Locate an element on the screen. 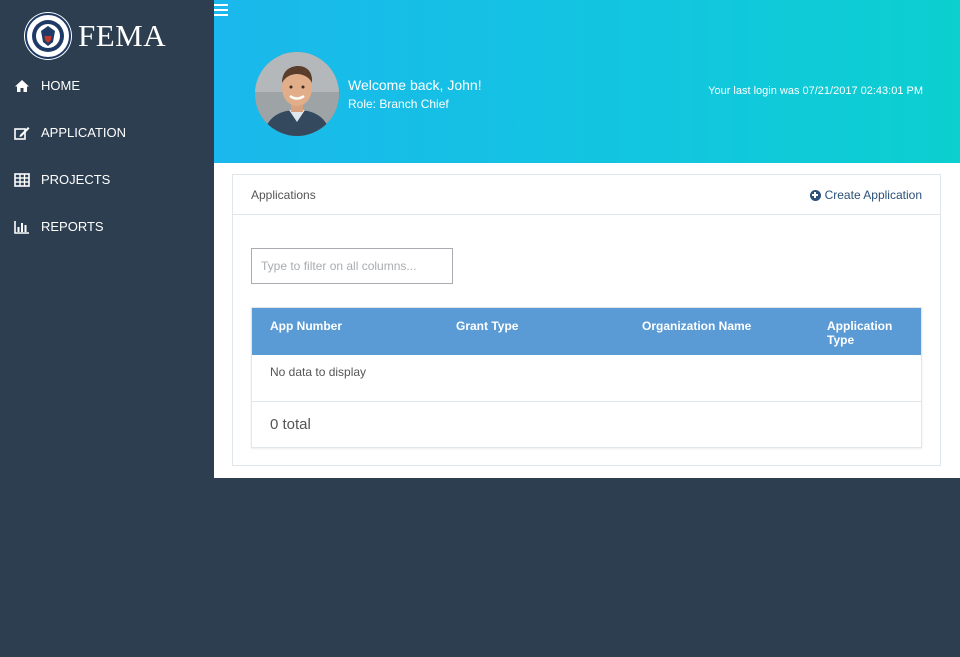  sidebar-item-label: PROJECTS is located at coordinates (76, 179).